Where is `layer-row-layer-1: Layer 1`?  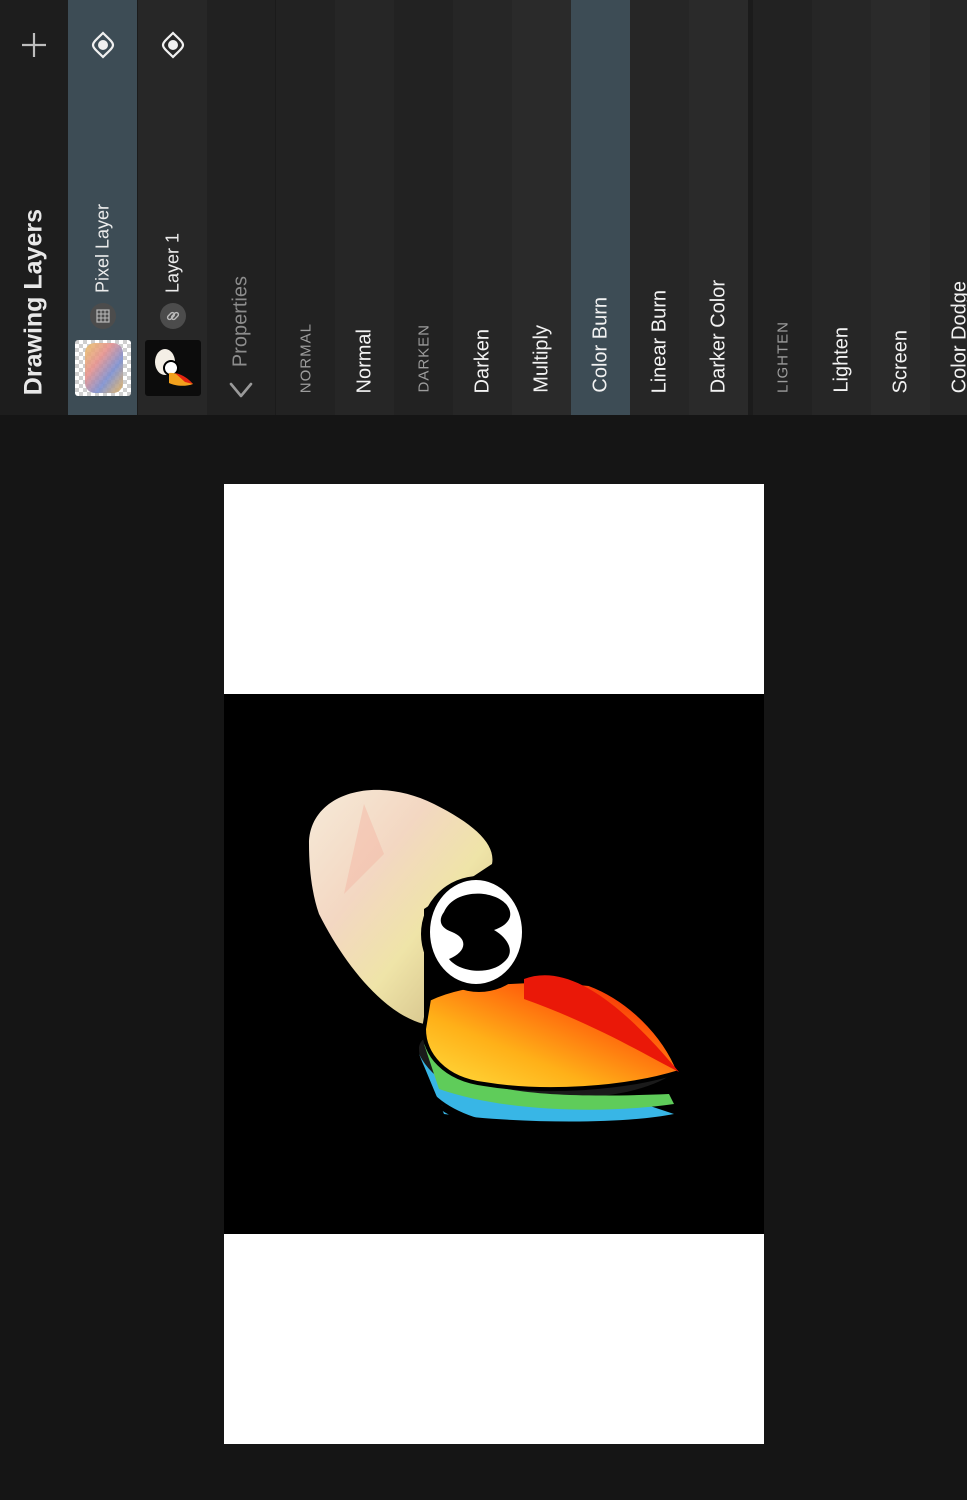 layer-row-layer-1: Layer 1 is located at coordinates (172, 207).